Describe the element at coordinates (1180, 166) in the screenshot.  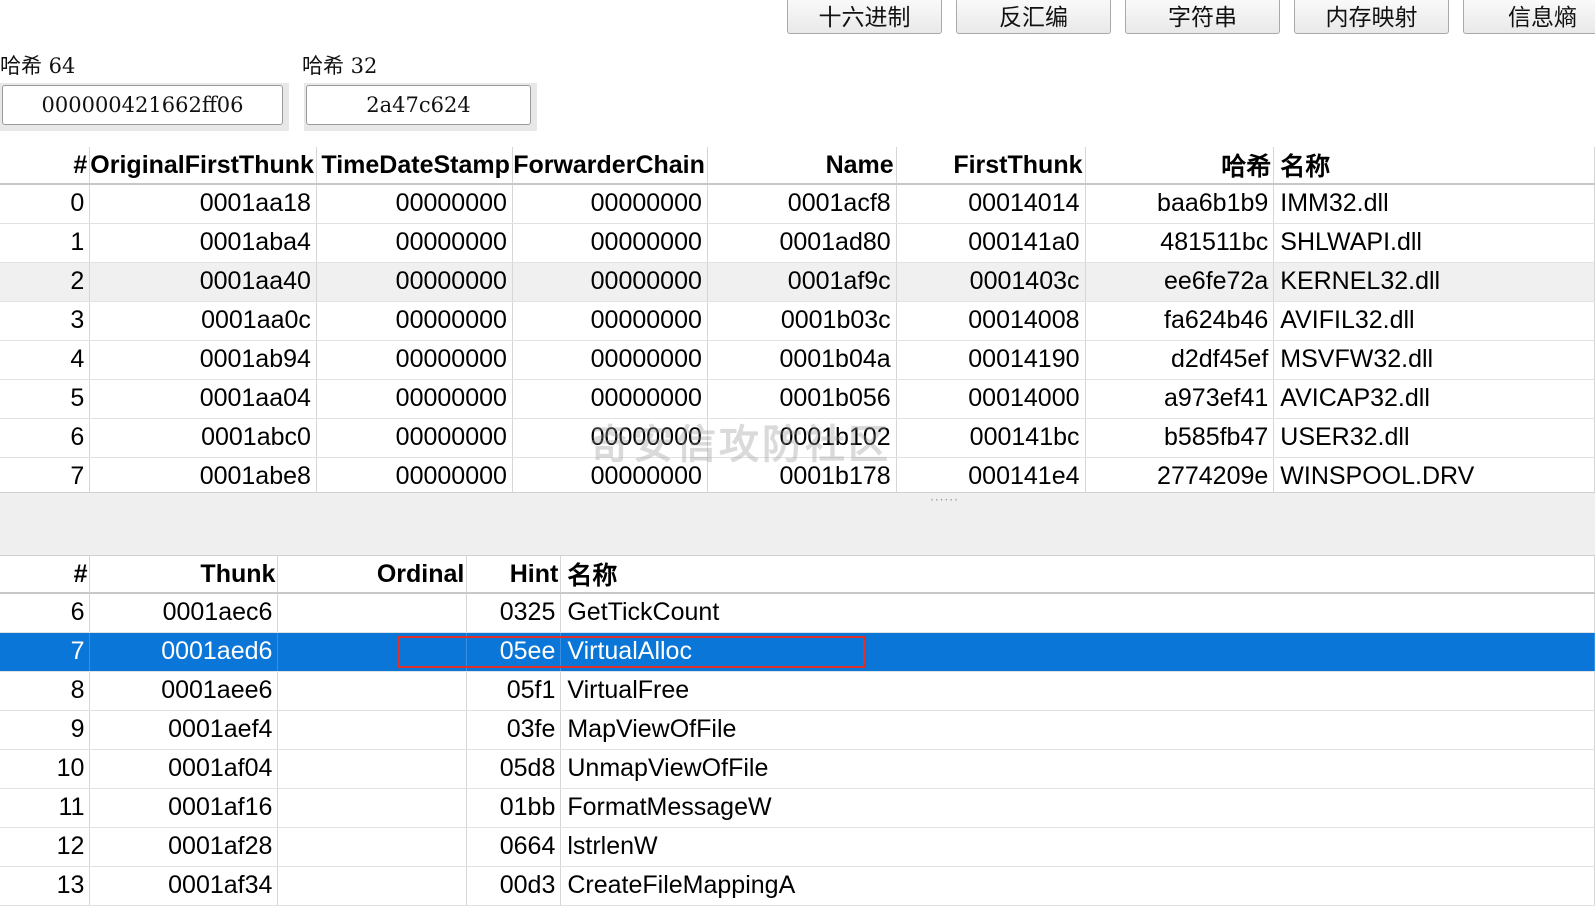
I see `col-hash-header: 哈希` at that location.